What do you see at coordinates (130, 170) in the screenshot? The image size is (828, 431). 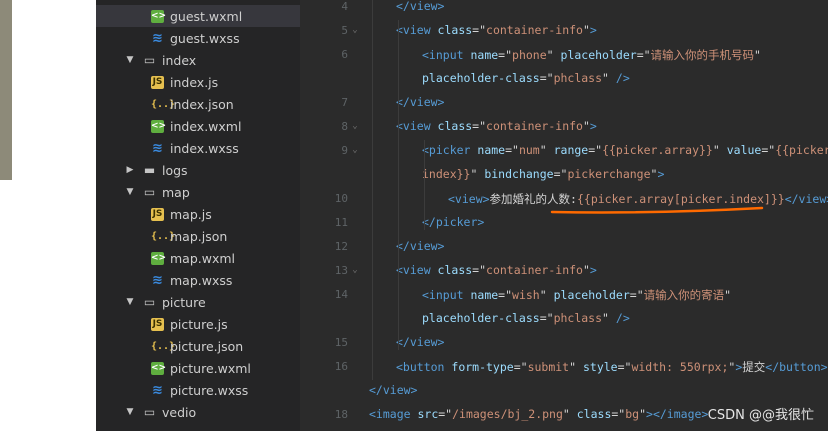 I see `chevron-right-icon: ▶` at bounding box center [130, 170].